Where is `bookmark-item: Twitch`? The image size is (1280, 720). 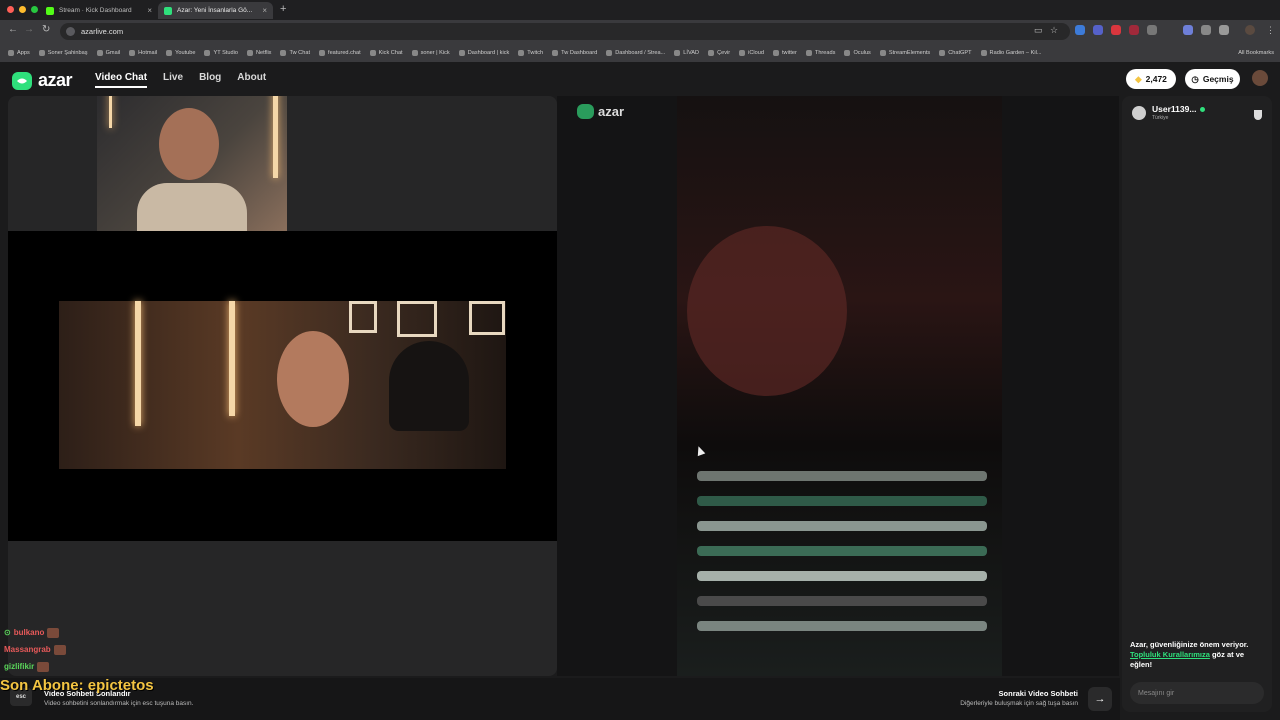 bookmark-item: Twitch is located at coordinates (530, 53).